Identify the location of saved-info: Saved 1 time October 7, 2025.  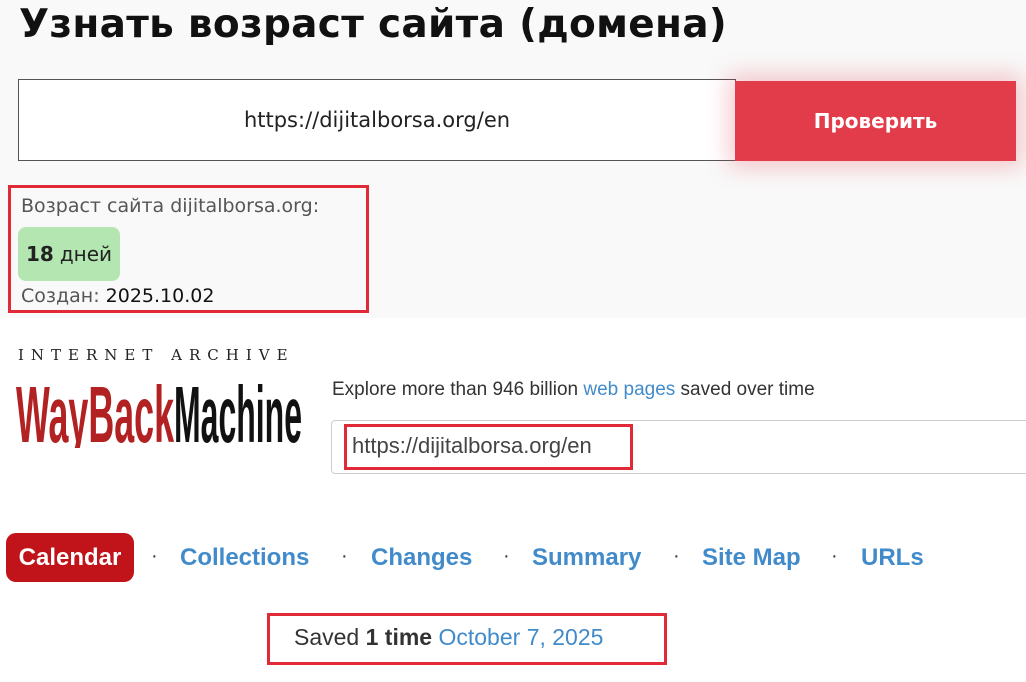
(448, 637).